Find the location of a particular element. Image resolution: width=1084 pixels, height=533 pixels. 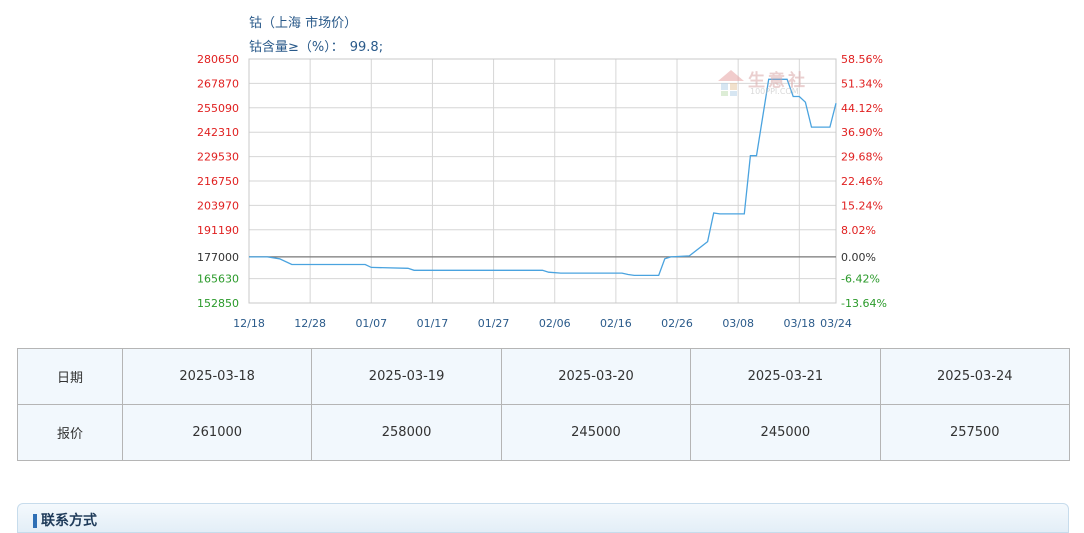

y-right-tick-label: 15.24% is located at coordinates (862, 205).